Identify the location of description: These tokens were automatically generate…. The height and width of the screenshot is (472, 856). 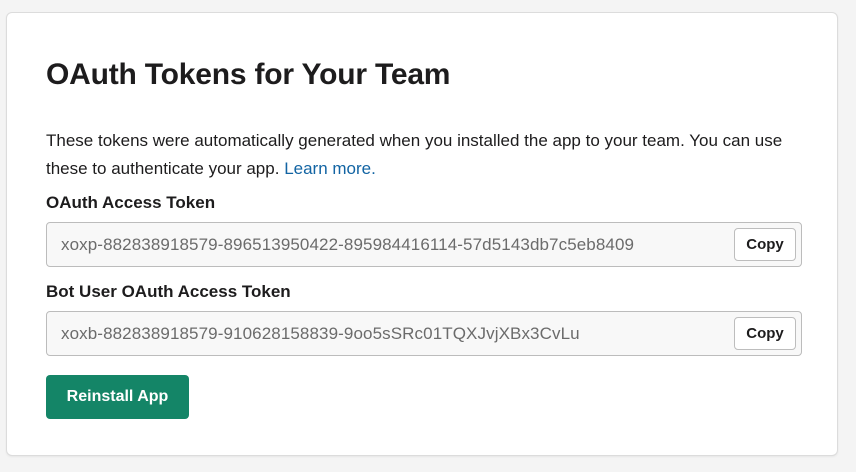
(426, 155).